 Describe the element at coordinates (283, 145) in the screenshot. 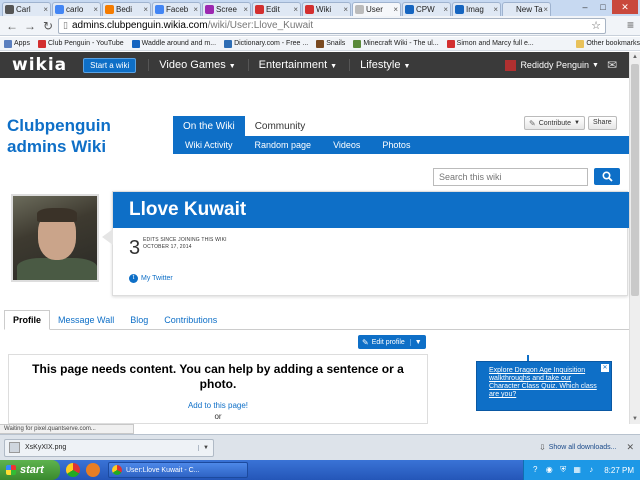

I see `subnav-random-page: Random page` at that location.